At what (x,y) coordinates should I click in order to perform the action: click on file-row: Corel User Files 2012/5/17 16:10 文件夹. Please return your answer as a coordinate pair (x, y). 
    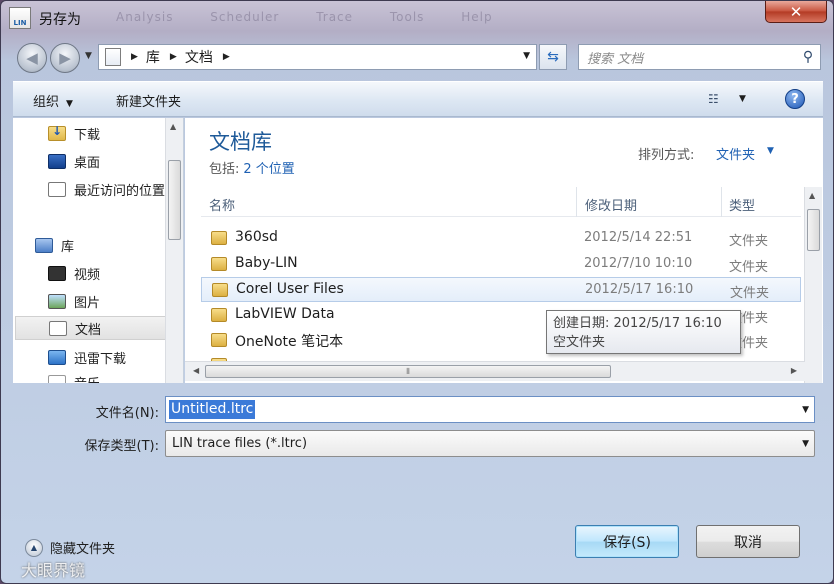
    Looking at the image, I should click on (501, 289).